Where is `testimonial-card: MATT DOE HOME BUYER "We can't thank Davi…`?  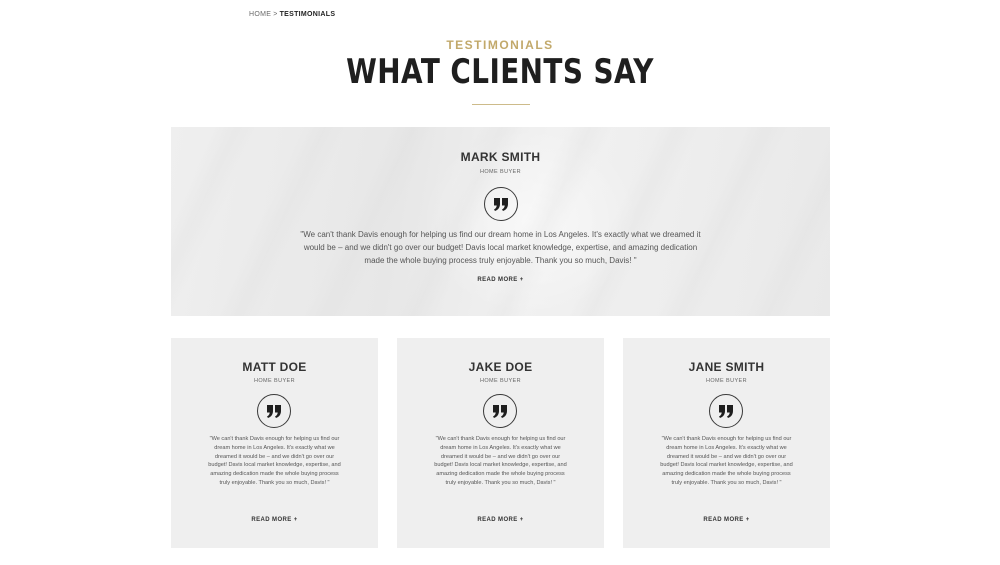 testimonial-card: MATT DOE HOME BUYER "We can't thank Davi… is located at coordinates (274, 443).